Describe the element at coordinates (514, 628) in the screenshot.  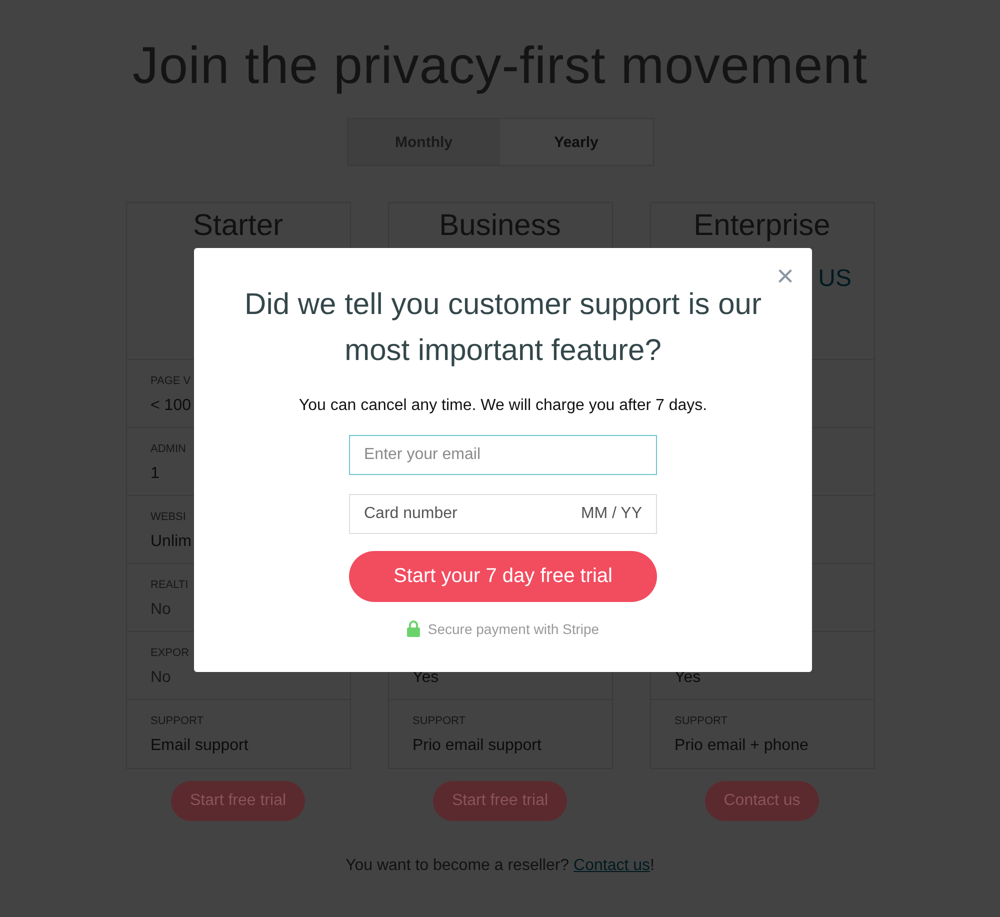
I see `secure-note: Secure payment with Stripe` at that location.